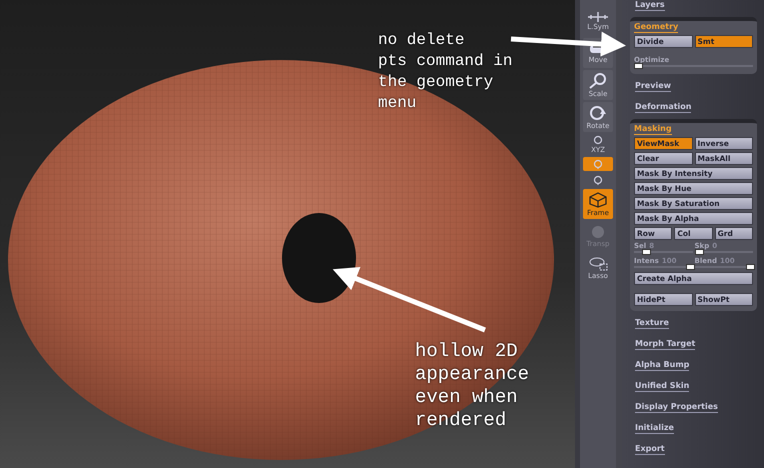 This screenshot has height=468, width=764. What do you see at coordinates (656, 27) in the screenshot?
I see `section-header: Geometry` at bounding box center [656, 27].